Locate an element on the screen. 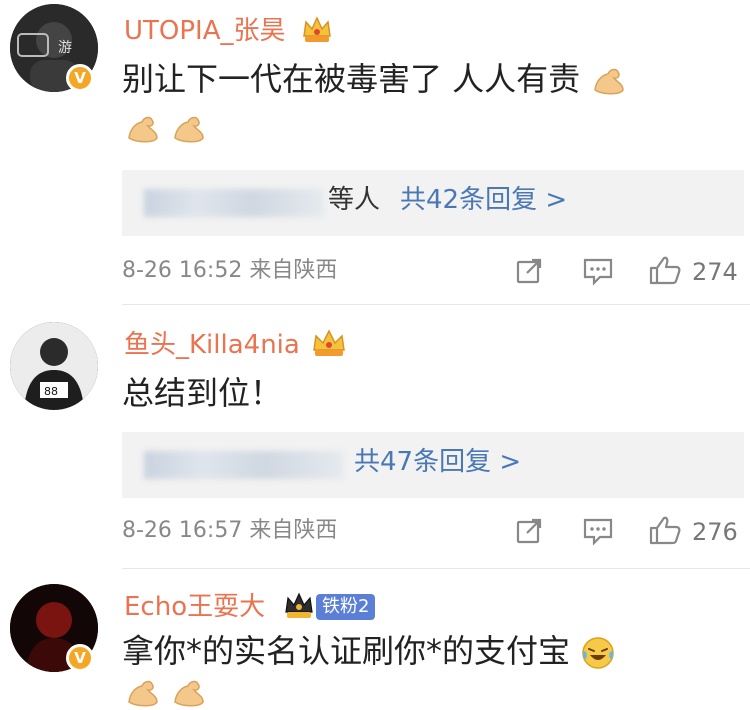 The image size is (750, 710). reply-count-link: 共47条回复 > is located at coordinates (437, 462).